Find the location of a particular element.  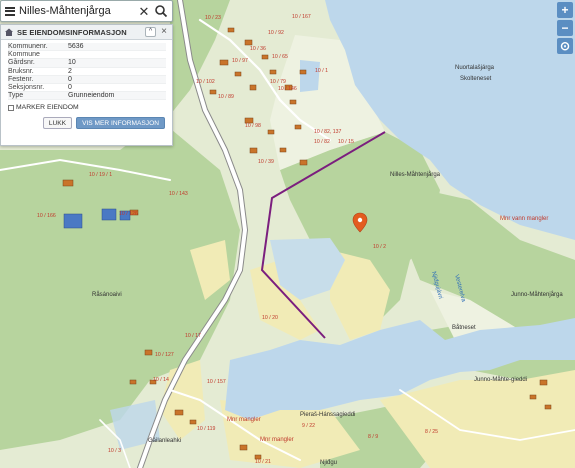

mark-property-checkbox is located at coordinates (11, 107).